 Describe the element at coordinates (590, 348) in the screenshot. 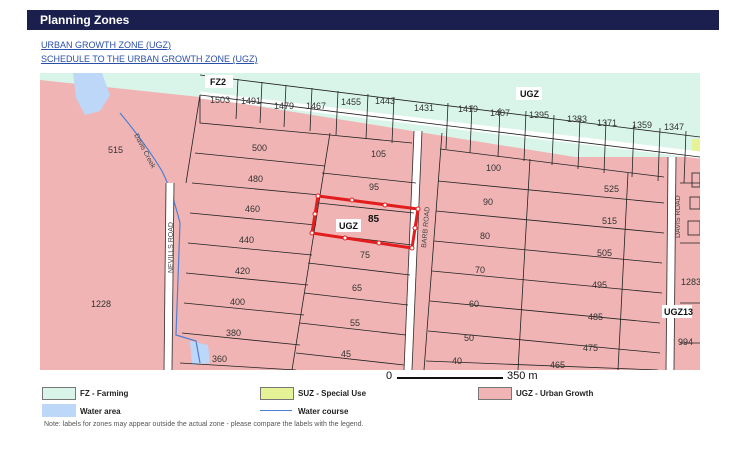

I see `lot-number: 475` at that location.